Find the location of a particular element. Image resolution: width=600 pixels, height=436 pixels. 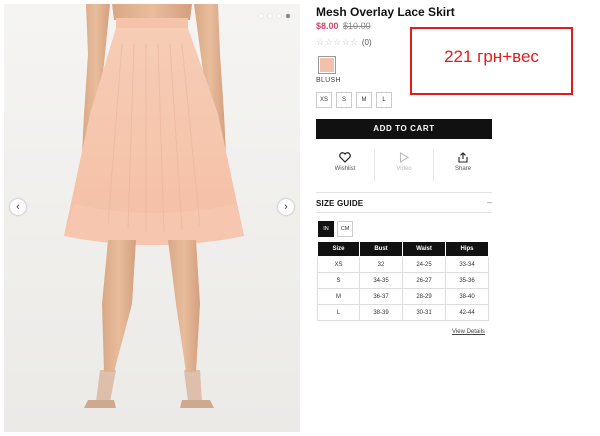

table-row: M 36-37 28-29 38-40 is located at coordinates (403, 296).